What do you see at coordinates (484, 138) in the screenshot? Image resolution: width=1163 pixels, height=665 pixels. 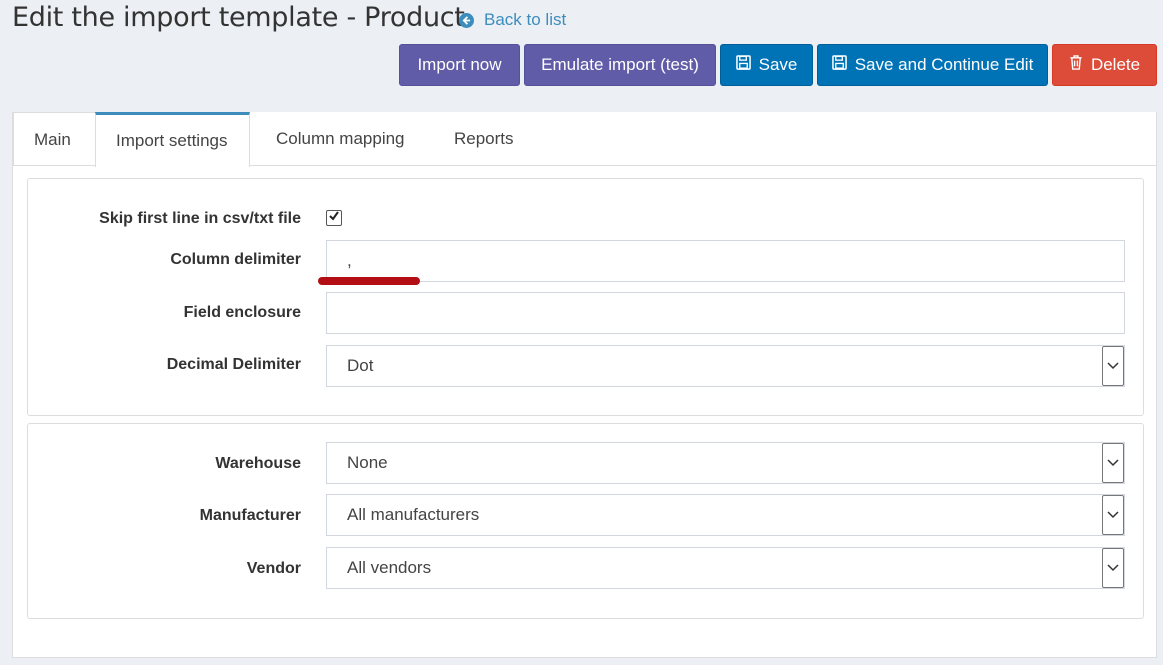 I see `tab-reports-label: Reports` at bounding box center [484, 138].